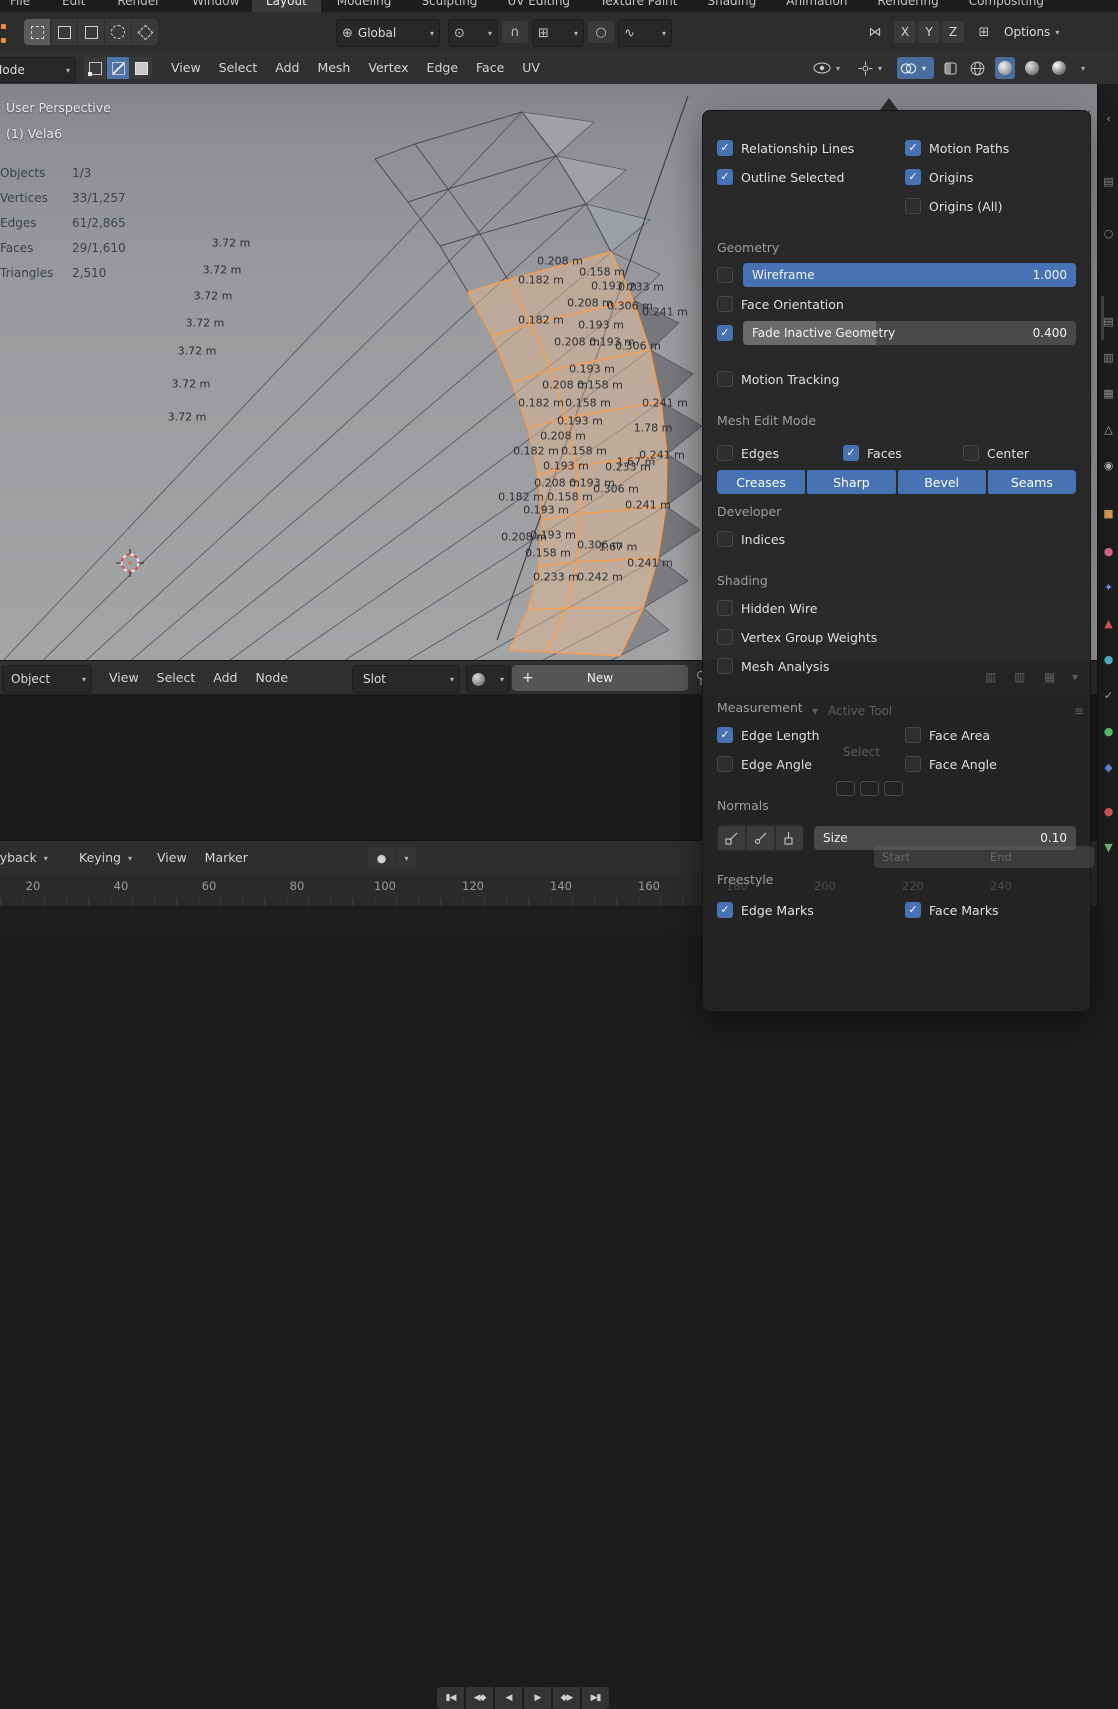  I want to click on mirror-z-toggle: Z, so click(953, 32).